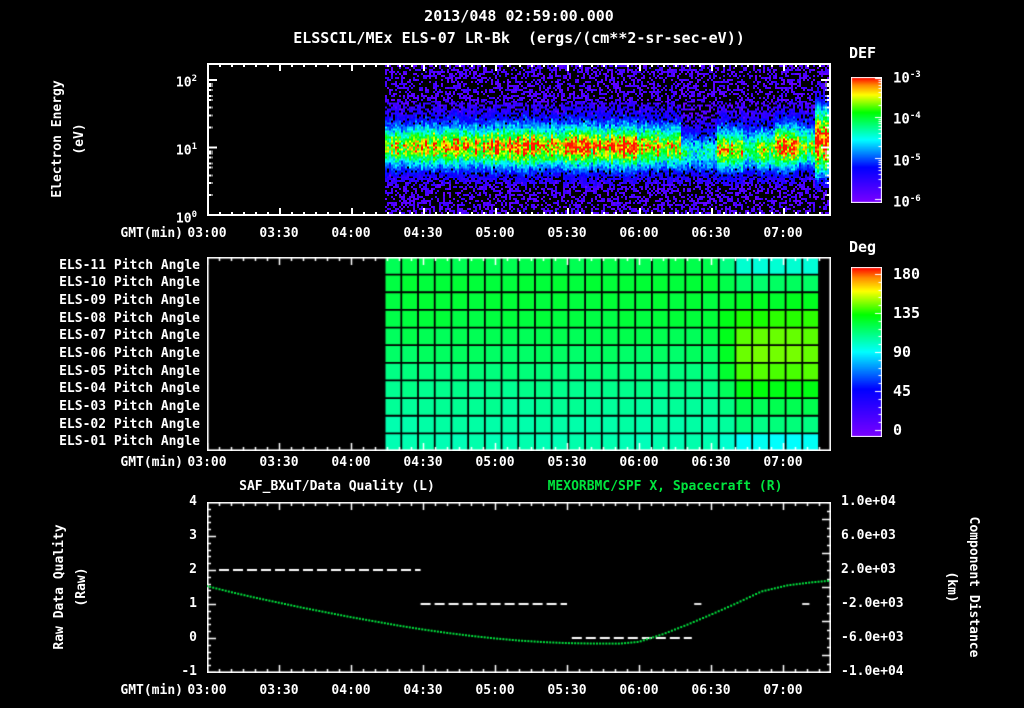 The image size is (1024, 708). Describe the element at coordinates (129, 318) in the screenshot. I see `pitch-row-label: ELS-08 Pitch Angle` at that location.